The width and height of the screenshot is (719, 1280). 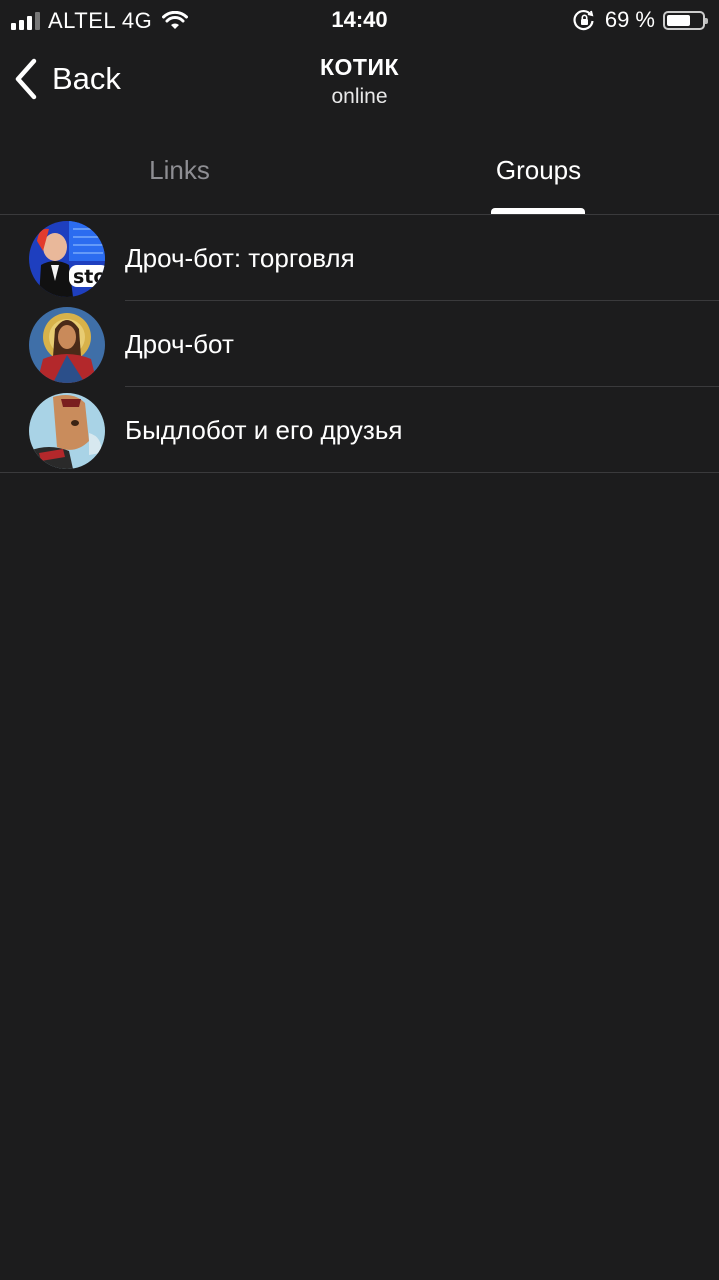 I want to click on row-divider, so click(x=359, y=472).